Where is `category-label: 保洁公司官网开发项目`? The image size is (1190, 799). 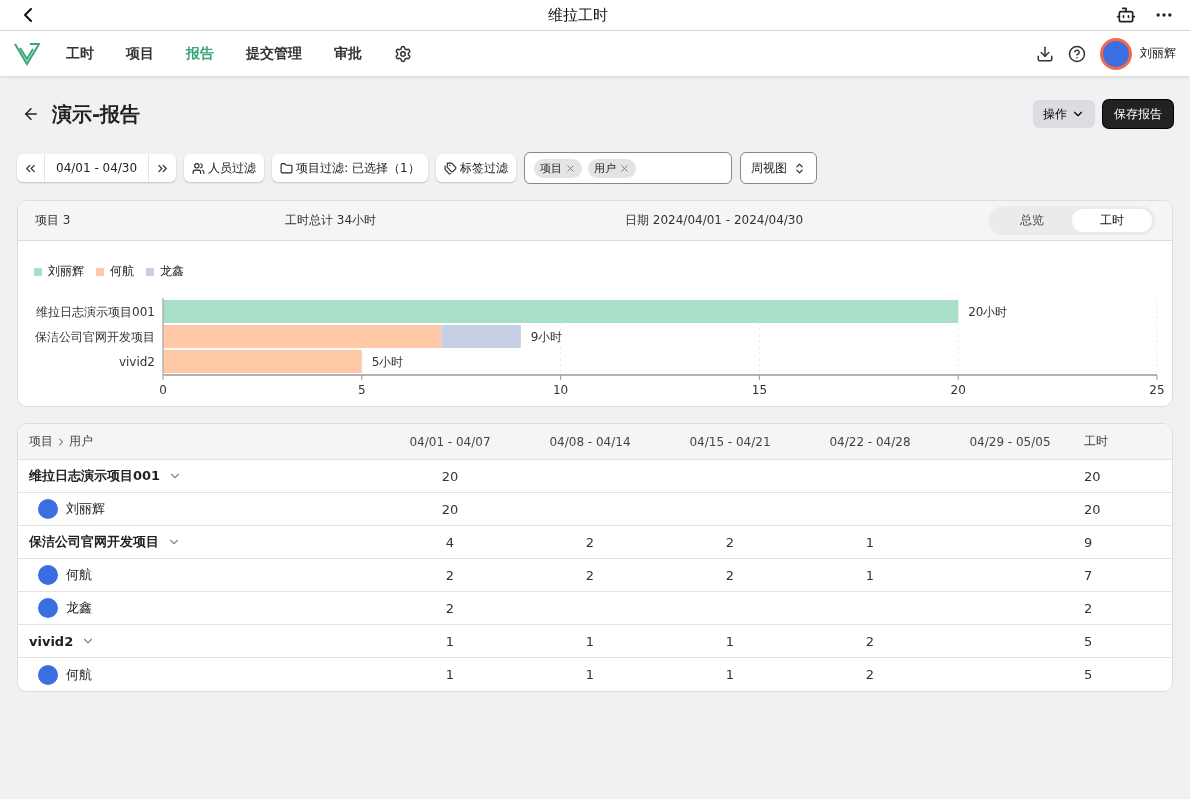 category-label: 保洁公司官网开发项目 is located at coordinates (95, 337).